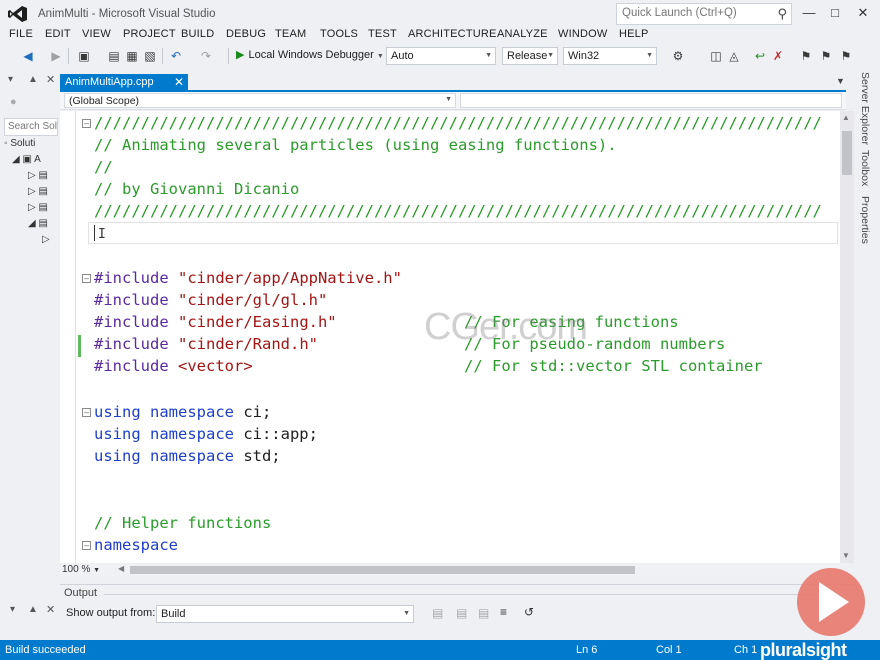  What do you see at coordinates (452, 34) in the screenshot?
I see `menu-architecture: ARCHITECTURE` at bounding box center [452, 34].